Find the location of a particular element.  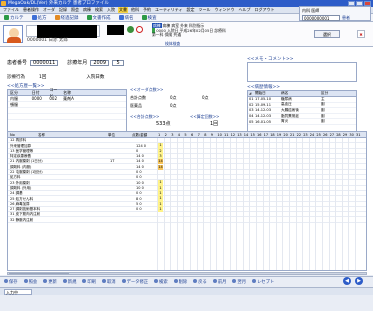

menu-item: 病棟 is located at coordinates (87, 10).